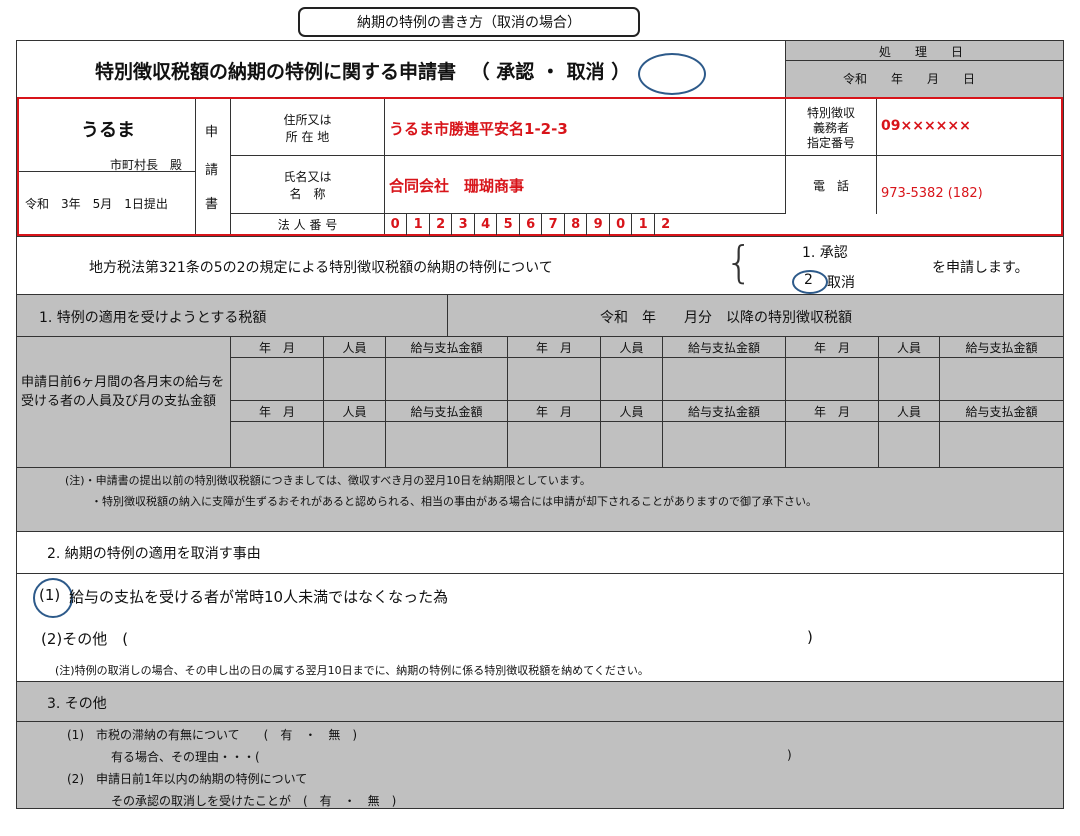  Describe the element at coordinates (478, 129) in the screenshot. I see `address-value: うるま市勝連平安名1-2-3` at that location.